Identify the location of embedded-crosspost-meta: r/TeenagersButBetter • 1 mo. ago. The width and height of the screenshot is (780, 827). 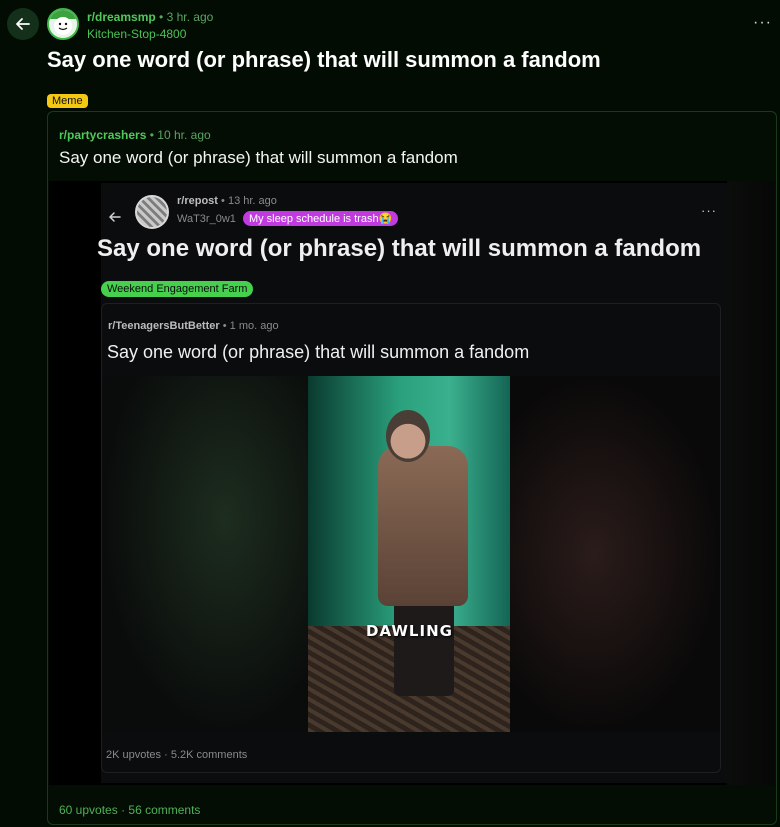
(193, 326).